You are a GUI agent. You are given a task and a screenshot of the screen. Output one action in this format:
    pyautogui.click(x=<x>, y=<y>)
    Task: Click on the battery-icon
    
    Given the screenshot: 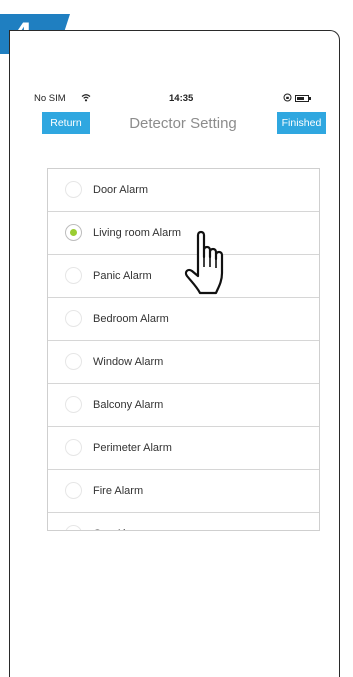 What is the action you would take?
    pyautogui.click(x=303, y=98)
    